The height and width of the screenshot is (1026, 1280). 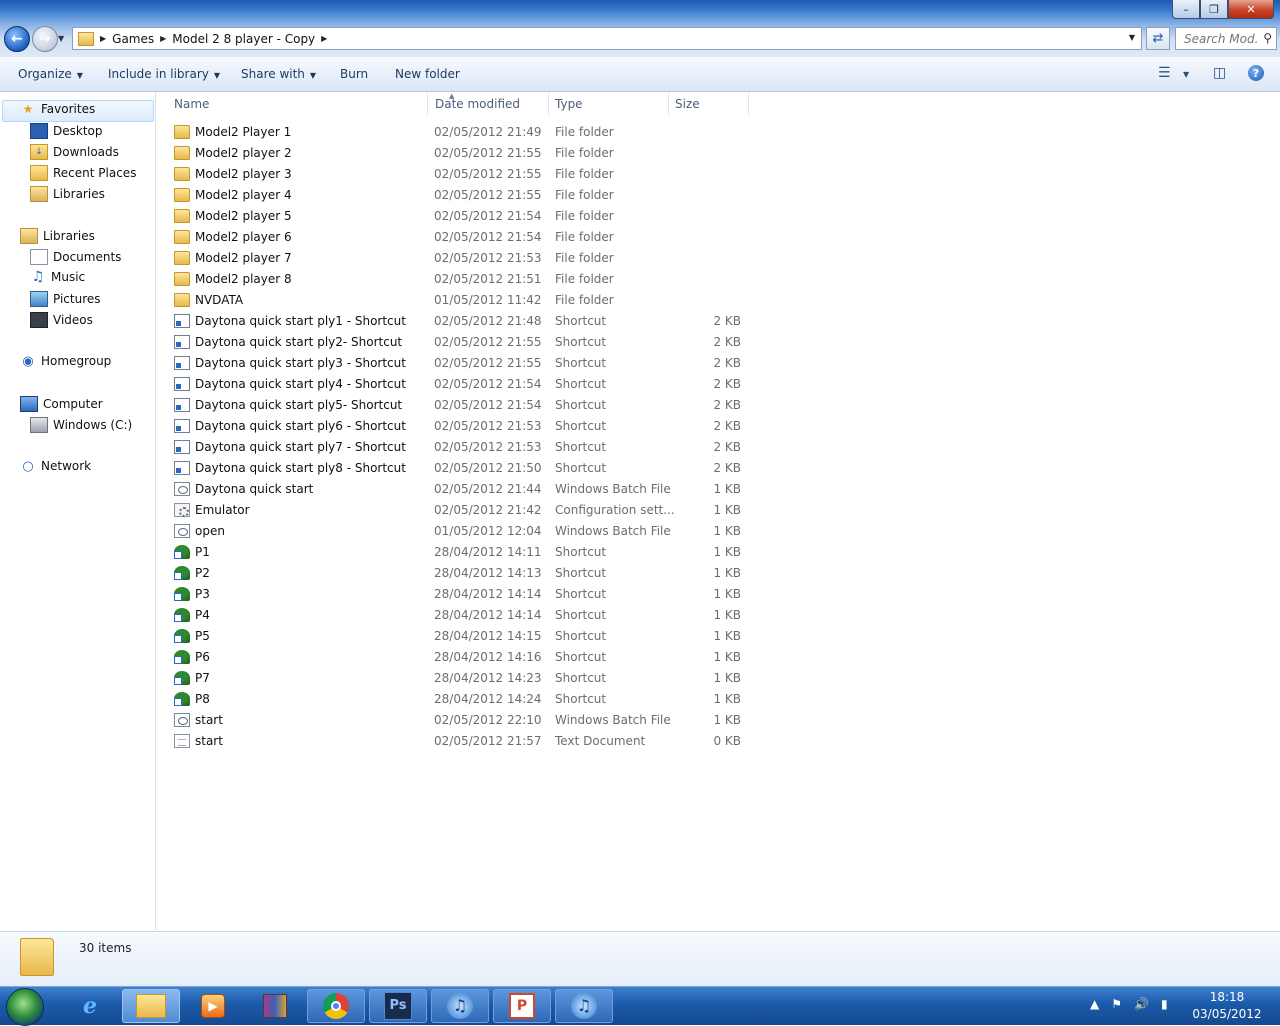 What do you see at coordinates (55, 466) in the screenshot?
I see `nav-network: ○ Network` at bounding box center [55, 466].